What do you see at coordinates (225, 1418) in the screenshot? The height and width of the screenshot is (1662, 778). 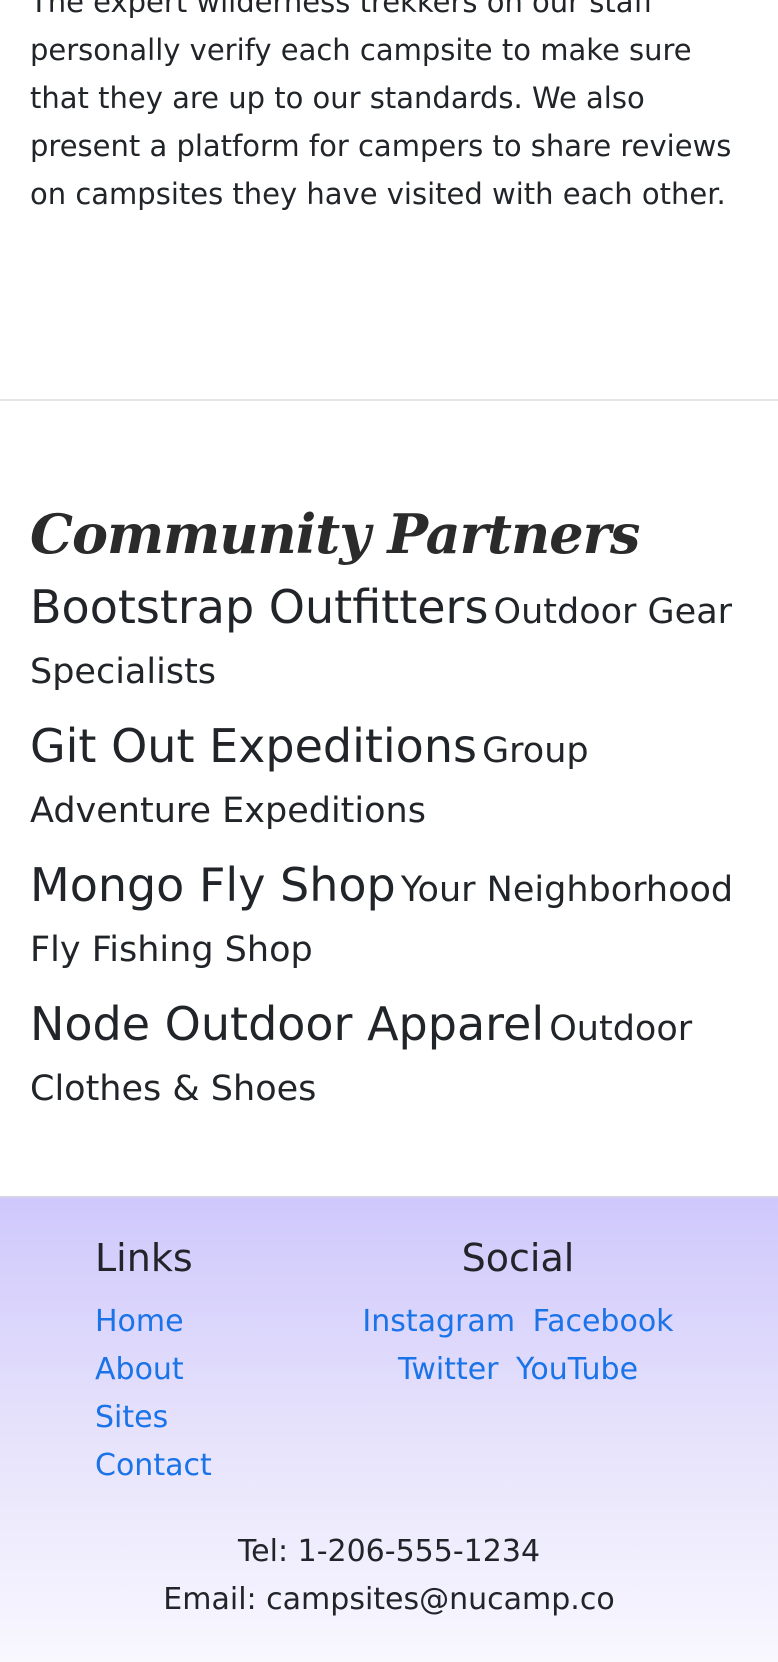 I see `footer-link-item: Sites` at bounding box center [225, 1418].